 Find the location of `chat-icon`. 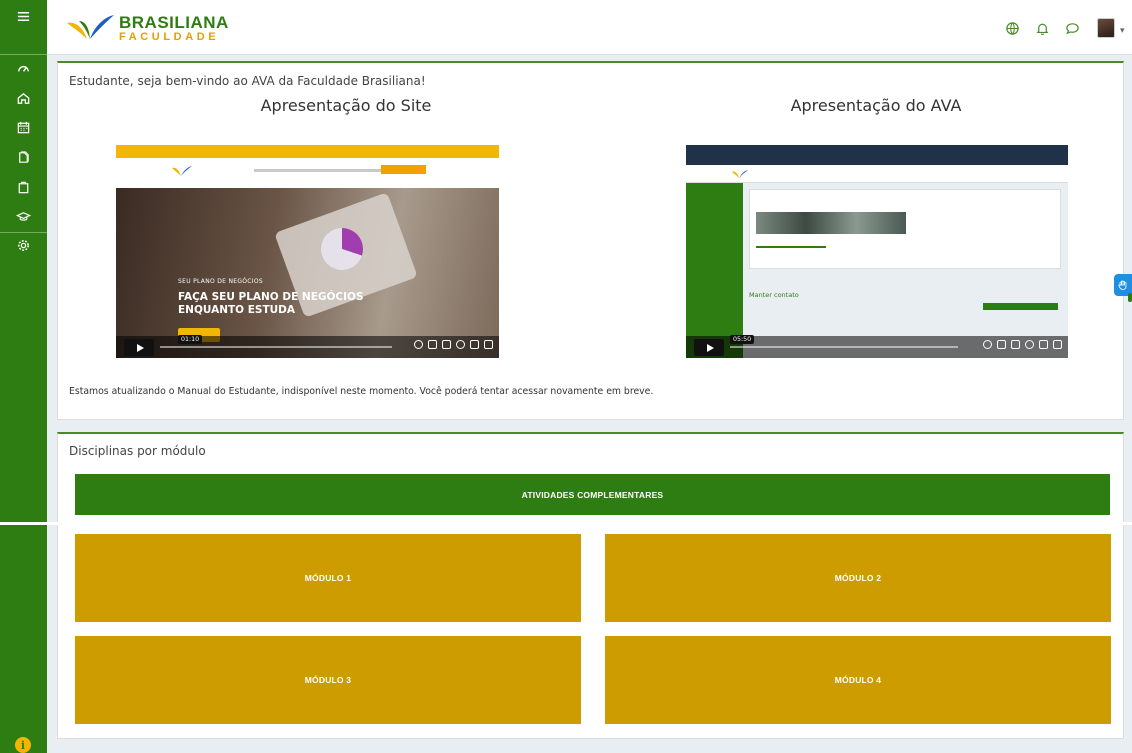

chat-icon is located at coordinates (1072, 29).